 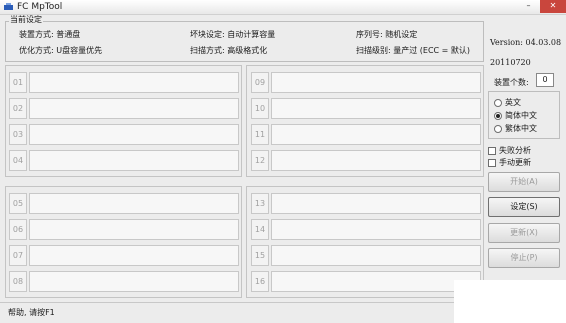 What do you see at coordinates (40, 7) in the screenshot?
I see `window-title: FC MpTool` at bounding box center [40, 7].